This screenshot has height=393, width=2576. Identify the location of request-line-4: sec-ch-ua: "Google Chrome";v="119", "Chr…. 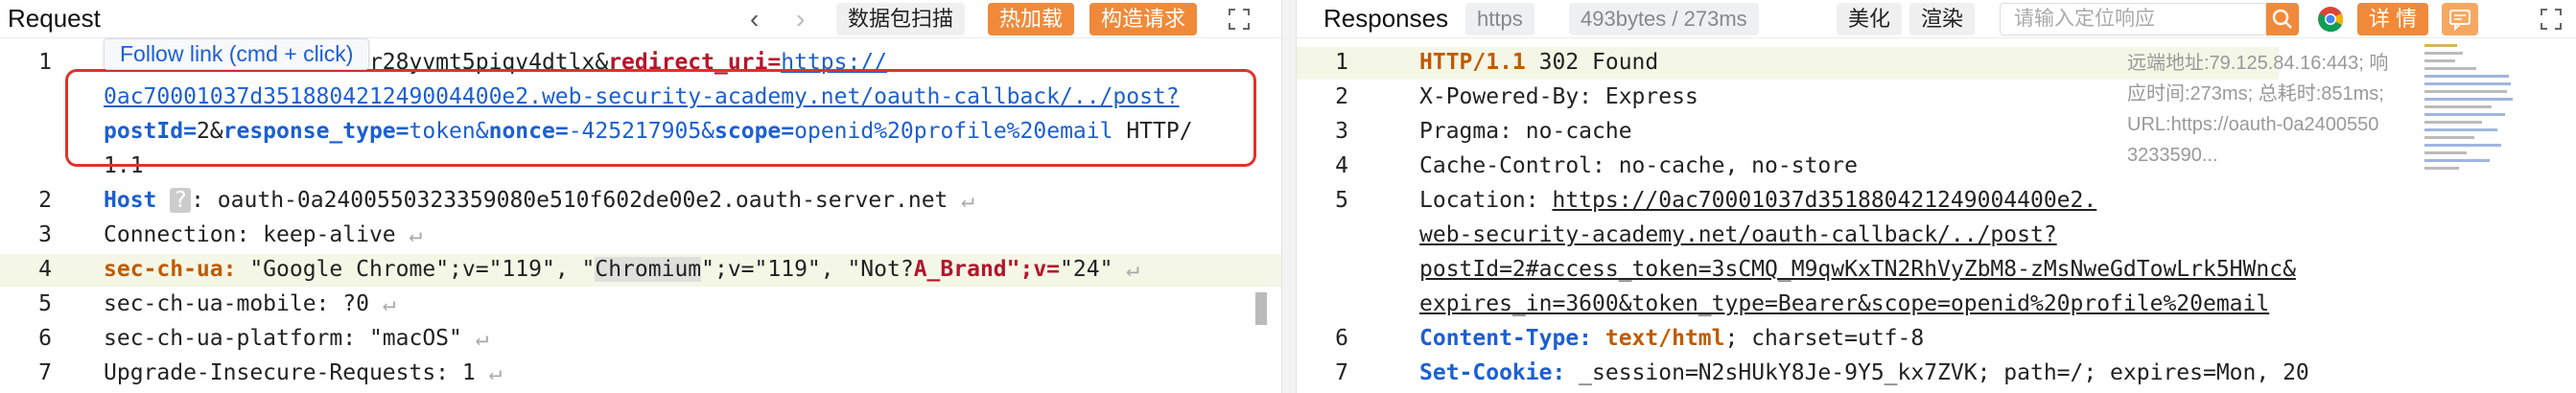
(622, 269).